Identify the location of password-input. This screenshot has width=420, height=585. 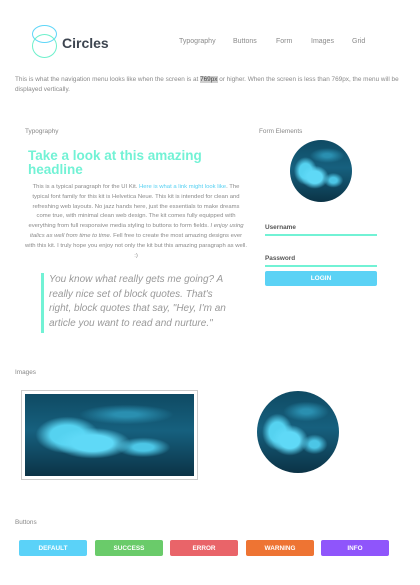
(321, 266).